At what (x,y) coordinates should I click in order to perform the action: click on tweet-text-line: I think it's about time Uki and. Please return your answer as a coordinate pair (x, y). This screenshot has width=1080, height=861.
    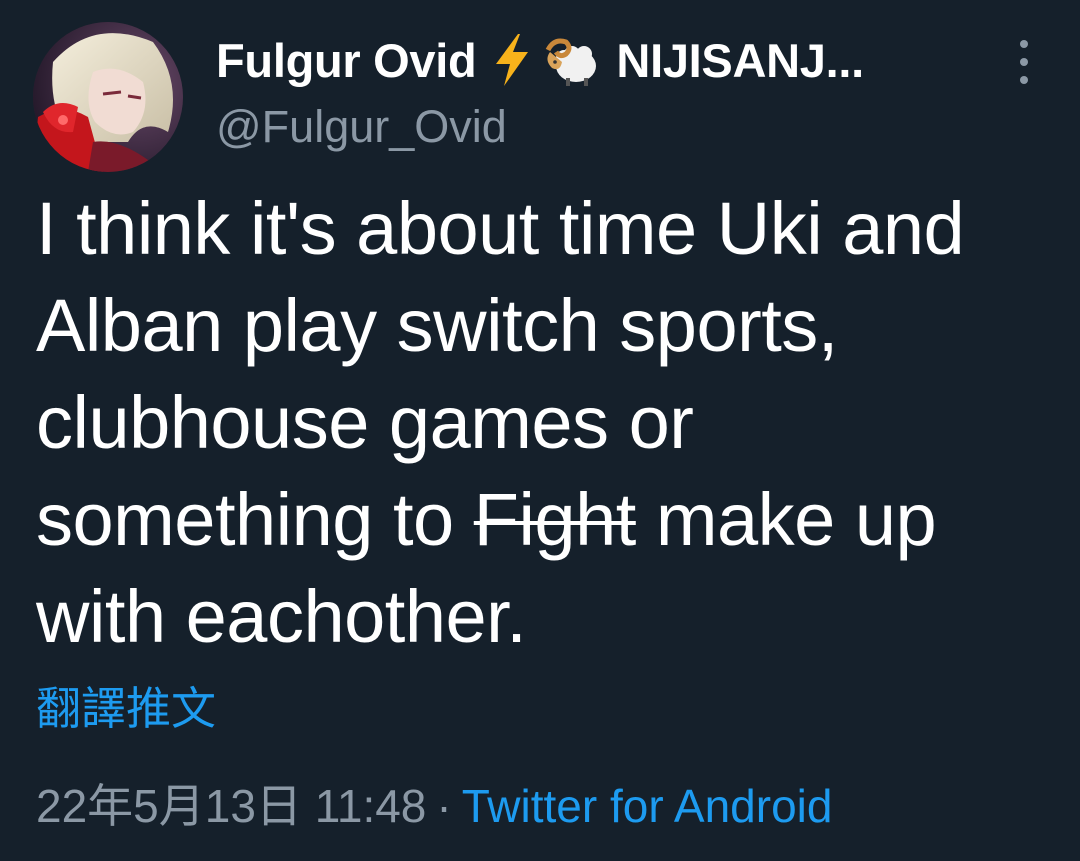
    Looking at the image, I should click on (500, 228).